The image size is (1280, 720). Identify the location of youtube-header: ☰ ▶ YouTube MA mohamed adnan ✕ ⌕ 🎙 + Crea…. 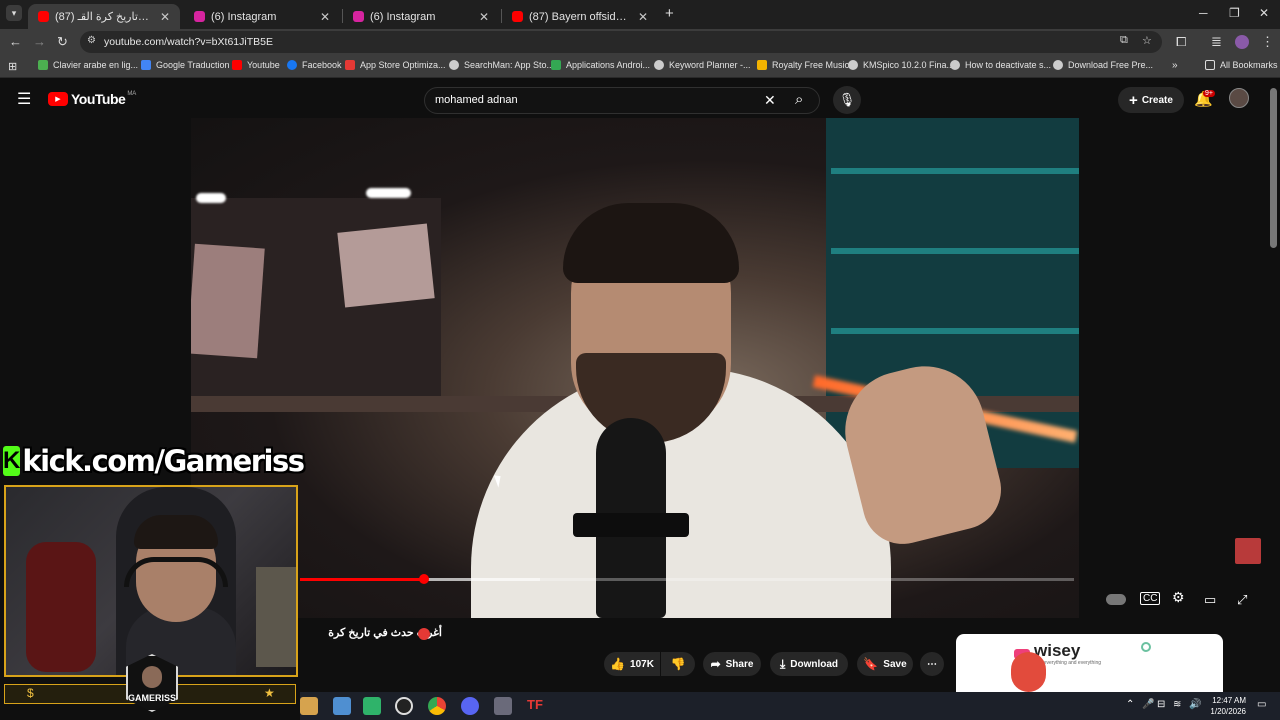
(640, 98).